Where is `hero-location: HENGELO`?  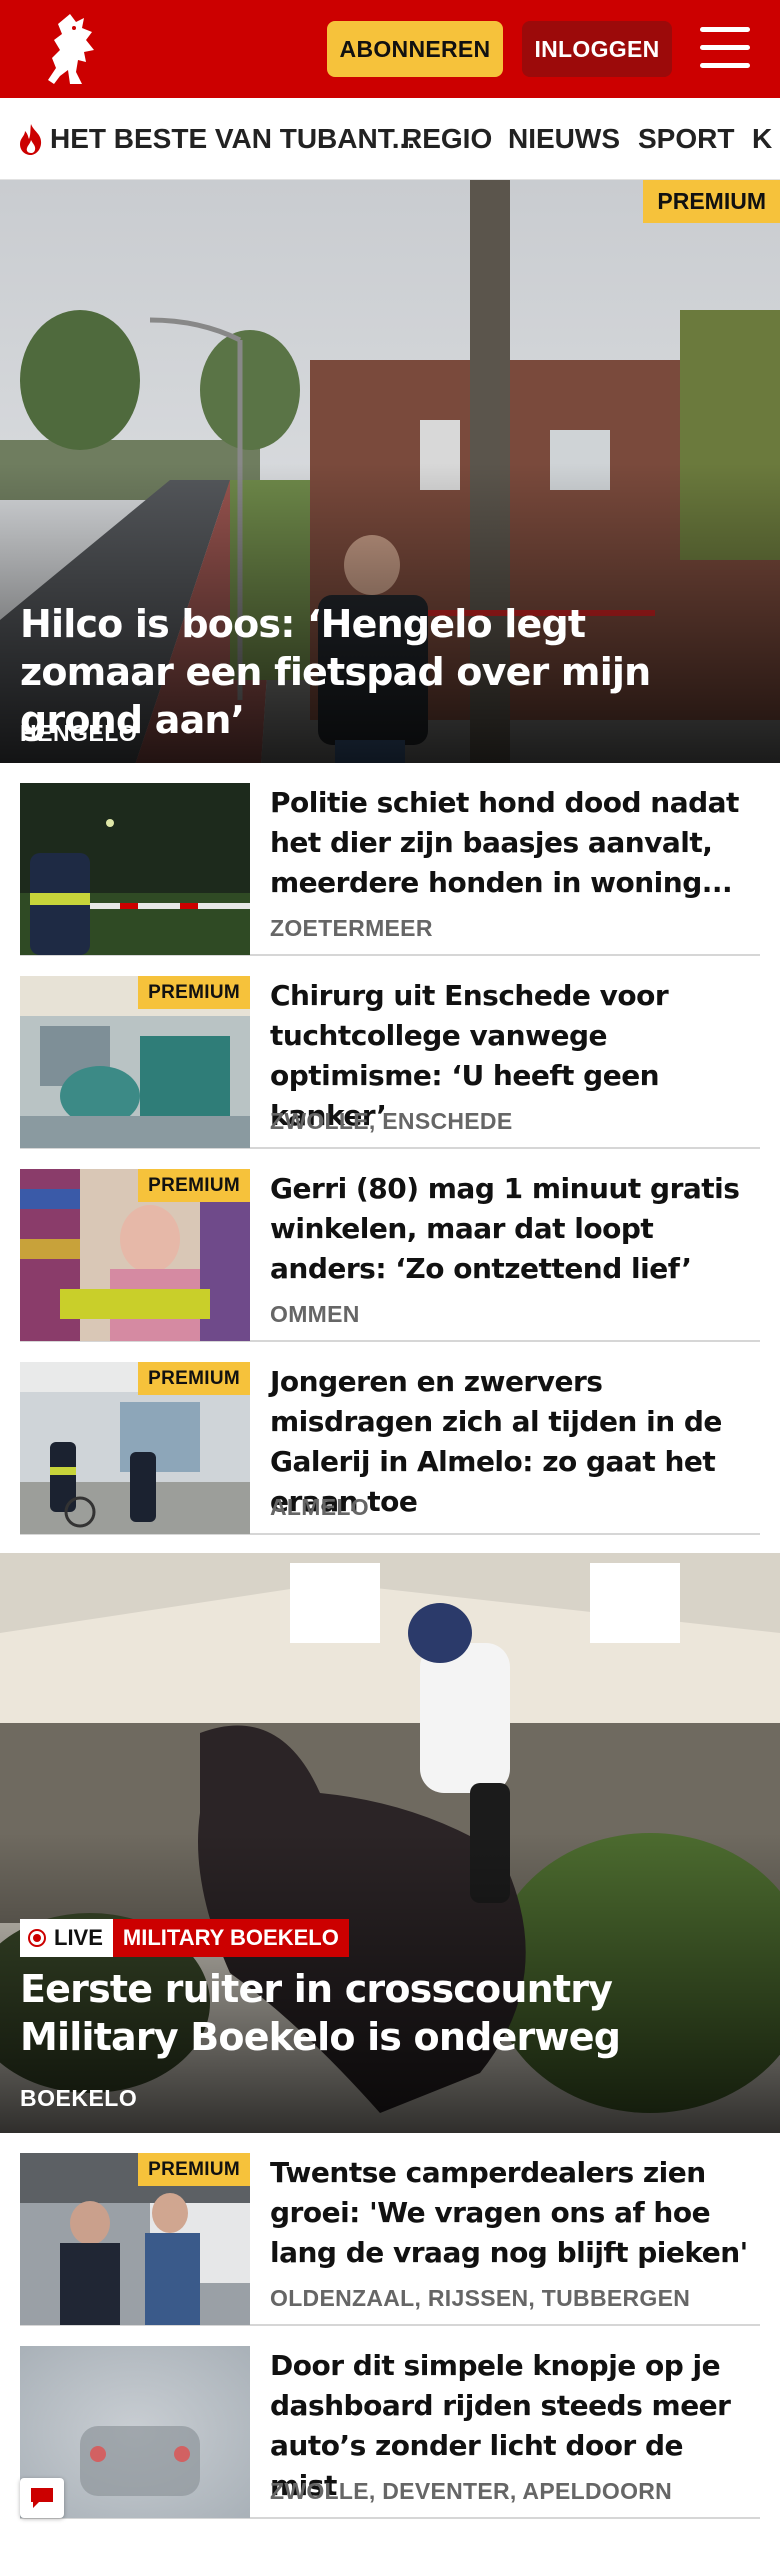
hero-location: HENGELO is located at coordinates (79, 733).